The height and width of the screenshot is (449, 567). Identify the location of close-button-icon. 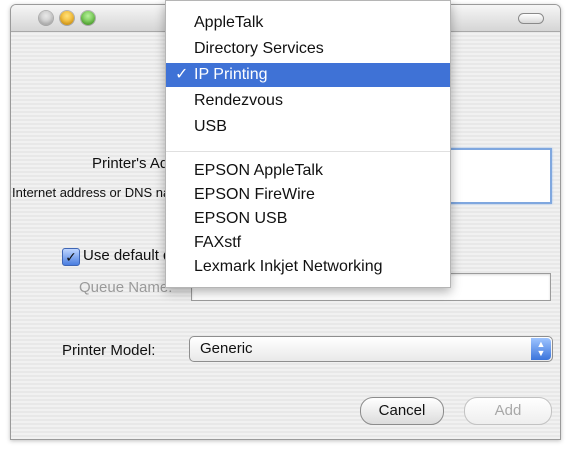
(46, 18).